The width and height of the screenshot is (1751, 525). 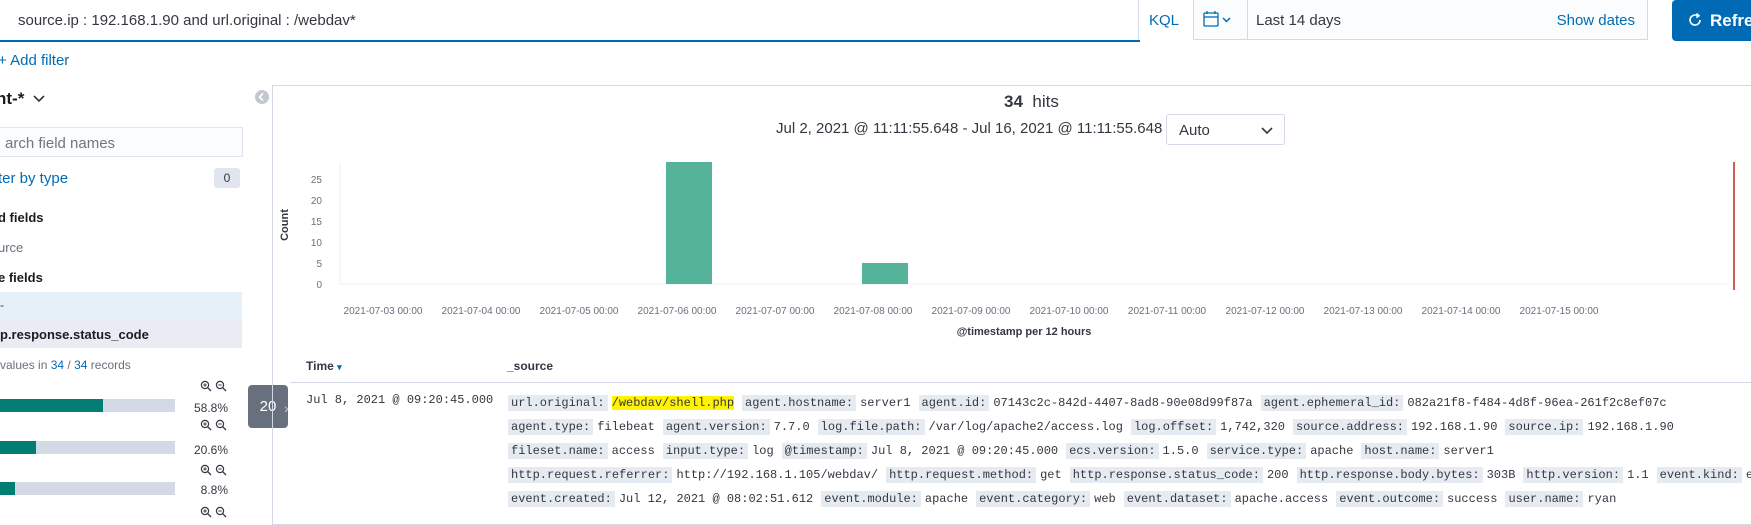 What do you see at coordinates (1217, 19) in the screenshot?
I see `calendar-icon` at bounding box center [1217, 19].